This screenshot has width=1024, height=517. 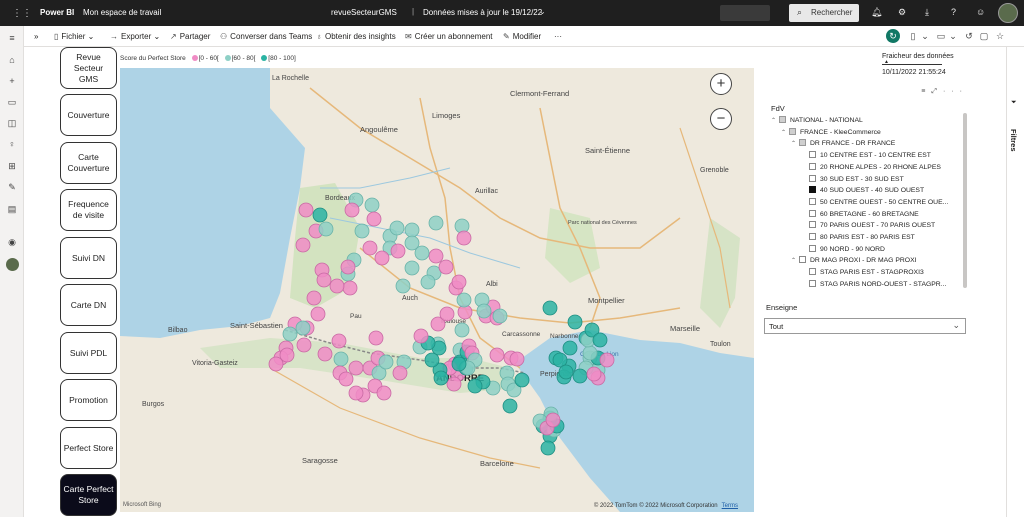 I want to click on teams-button: ⚇ Converser dans Teams, so click(x=266, y=36).